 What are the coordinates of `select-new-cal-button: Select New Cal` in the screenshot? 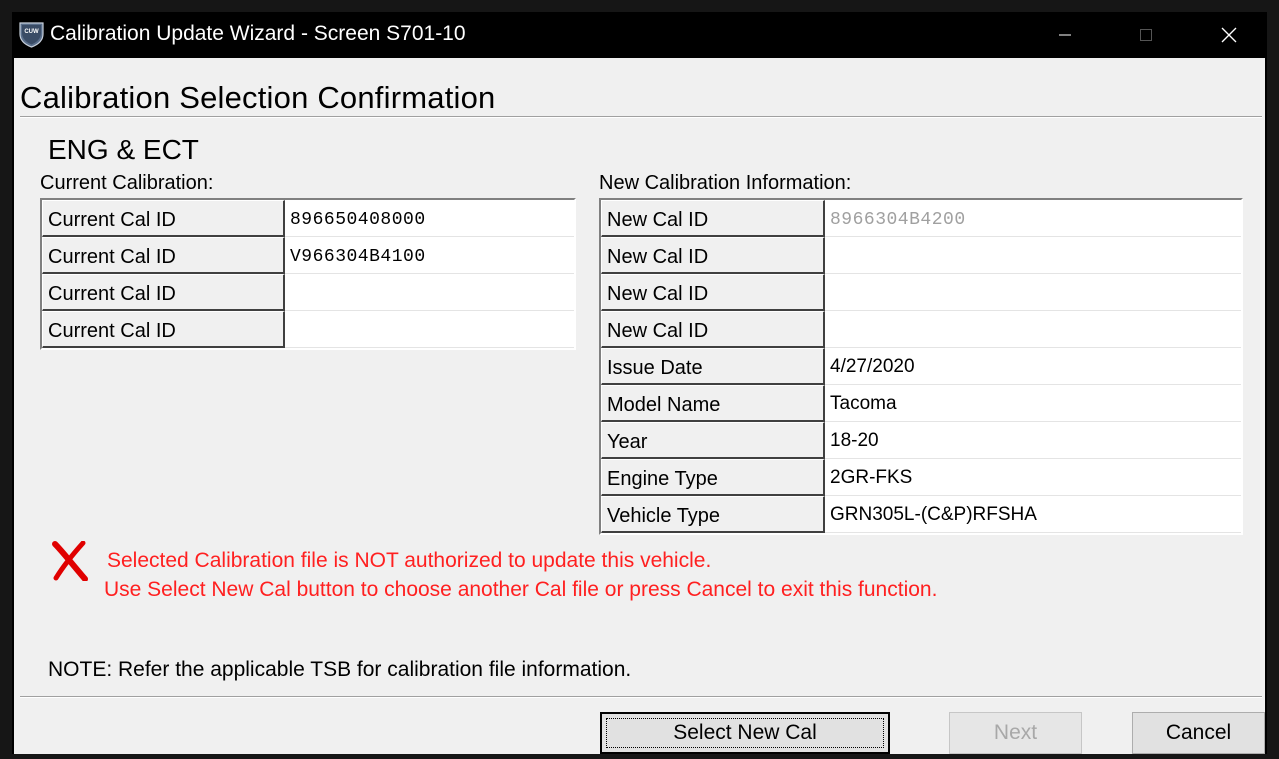 It's located at (745, 733).